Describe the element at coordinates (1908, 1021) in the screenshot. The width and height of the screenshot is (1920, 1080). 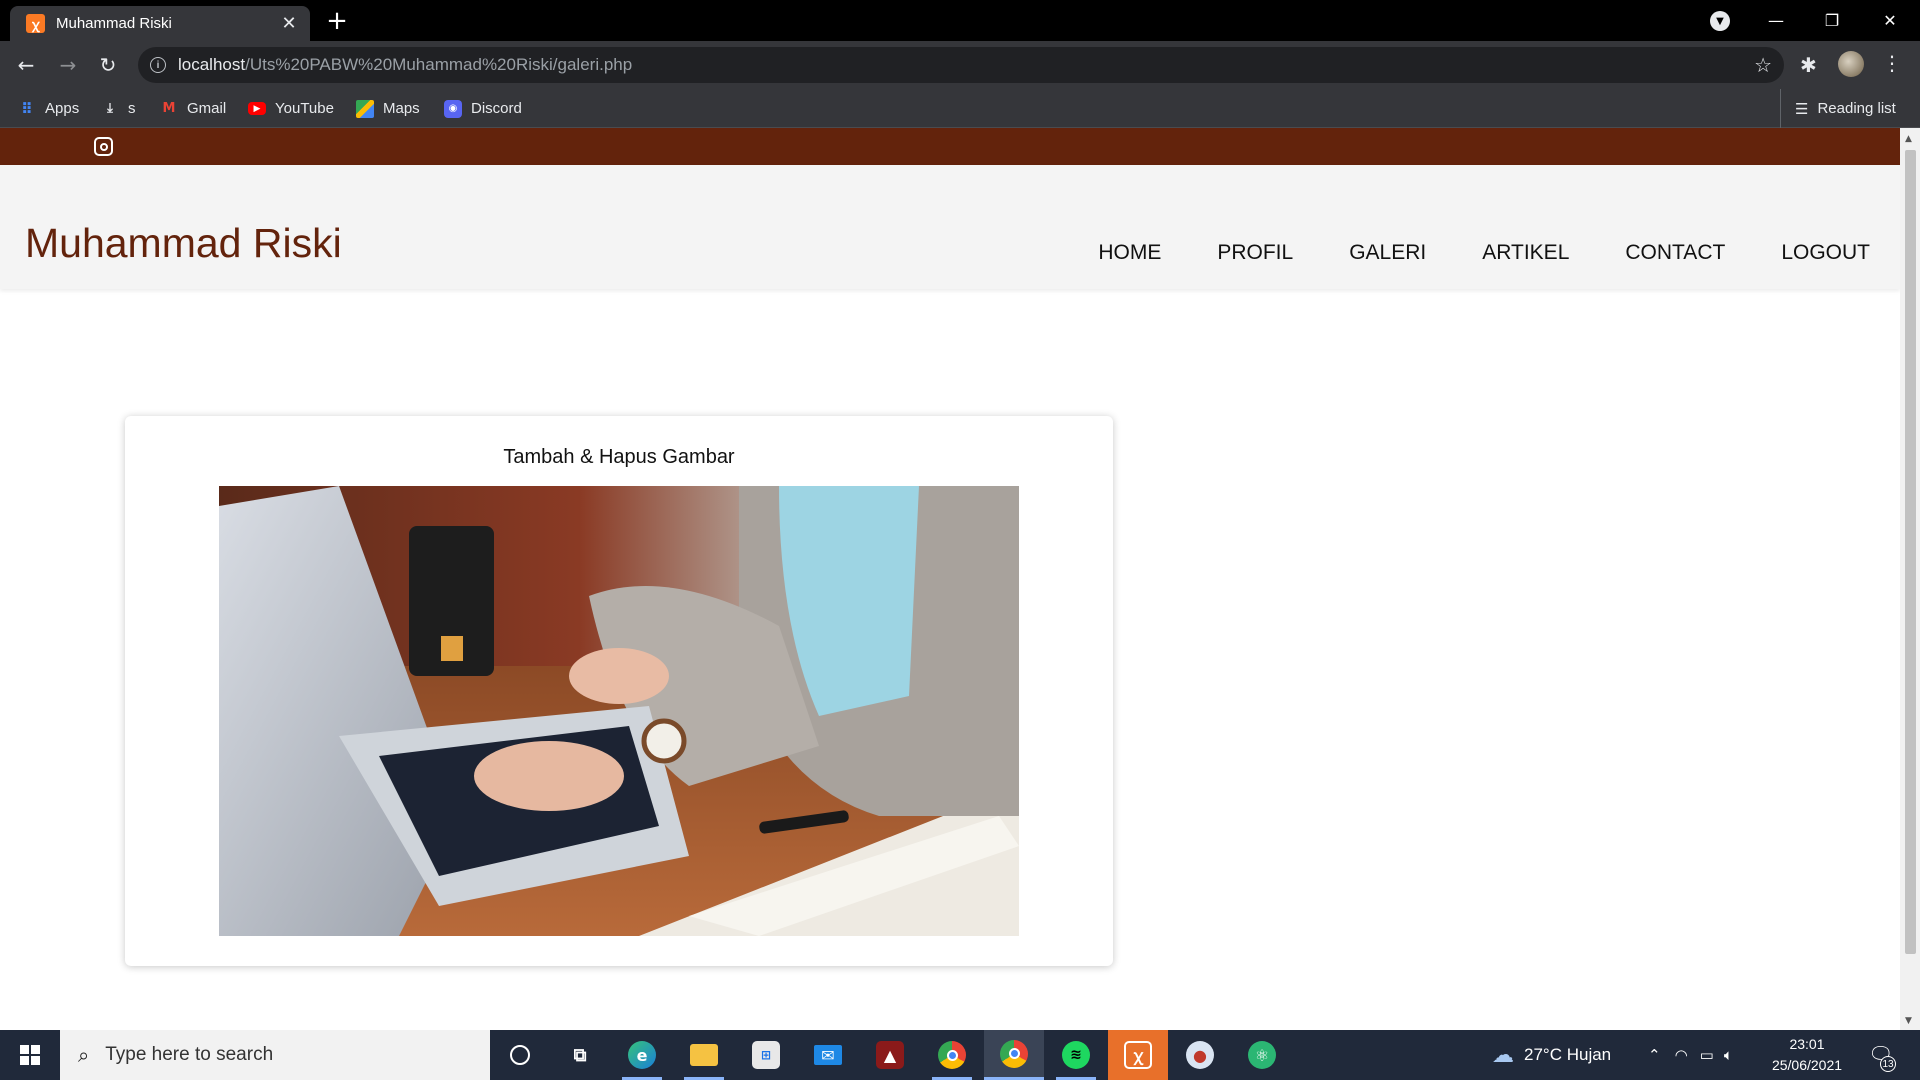
I see `scroll-down-icon: ▼` at that location.